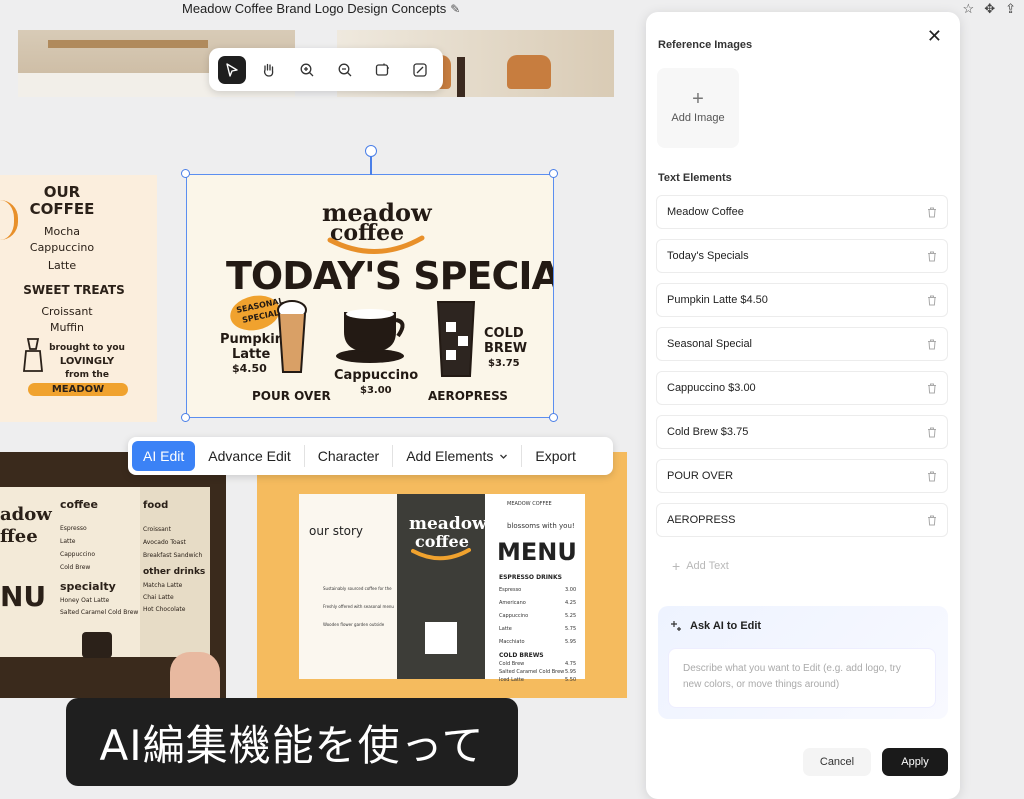  What do you see at coordinates (164, 609) in the screenshot?
I see `menu-item: Hot Chocolate` at bounding box center [164, 609].